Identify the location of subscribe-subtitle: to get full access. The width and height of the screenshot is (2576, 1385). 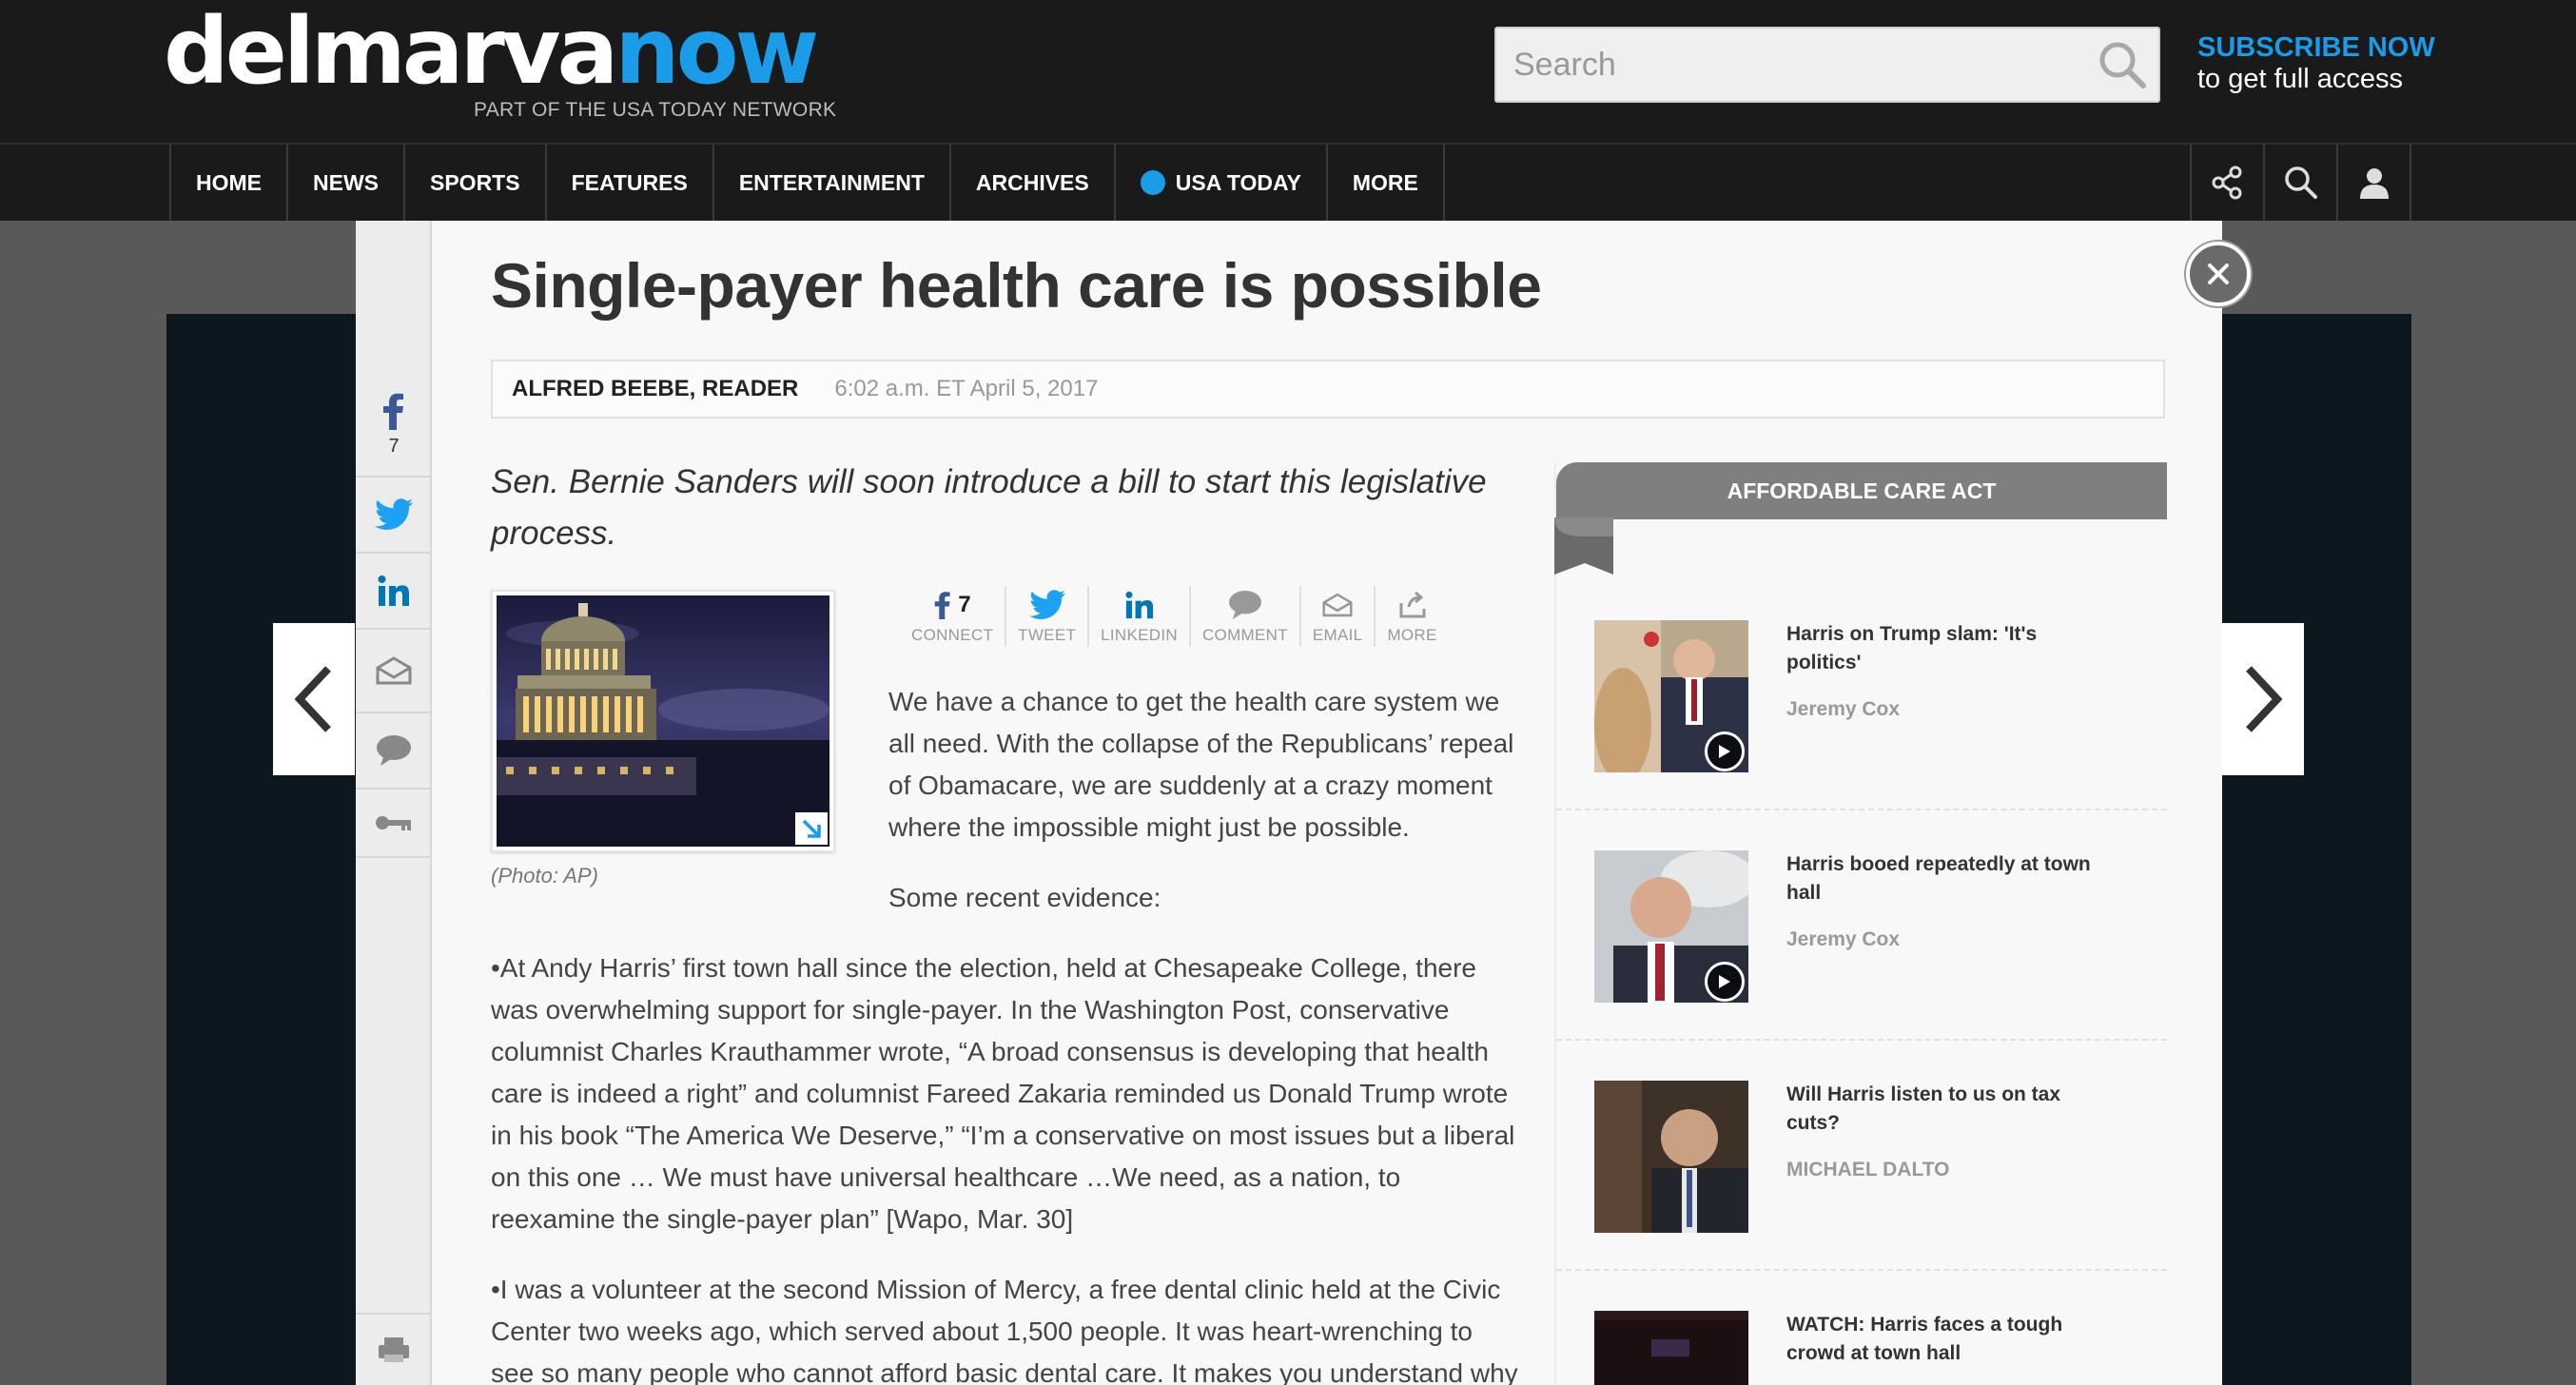
(2300, 79).